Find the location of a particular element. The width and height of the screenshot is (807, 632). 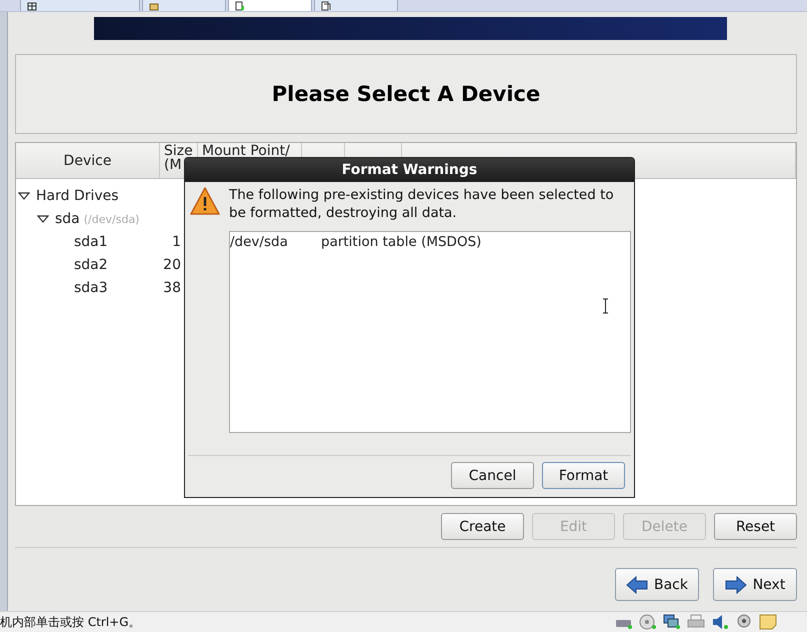

action-button: Create is located at coordinates (482, 526).